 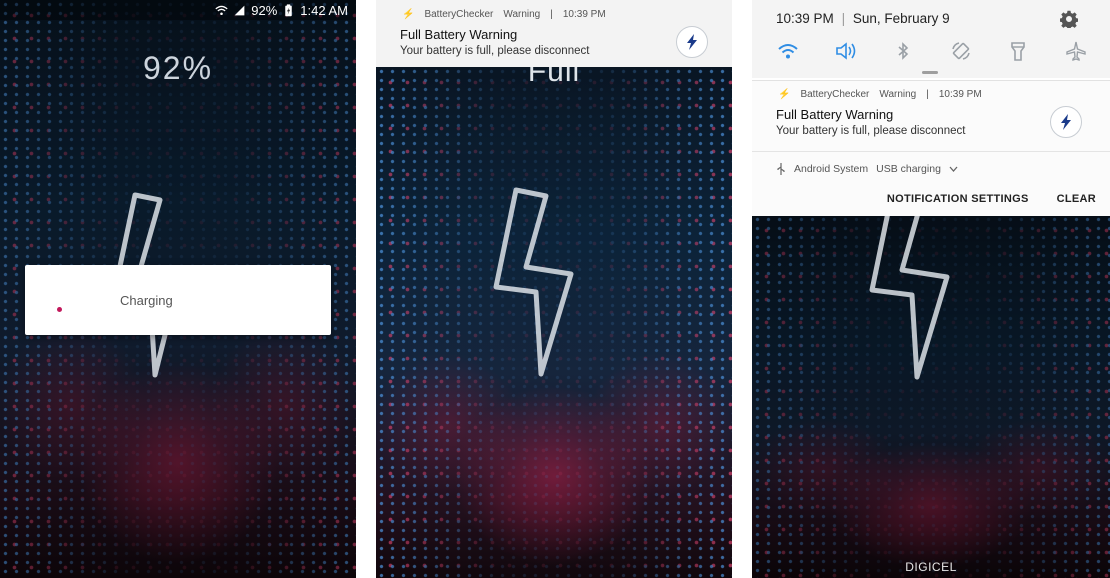 I want to click on progress-spinner, so click(x=59, y=309).